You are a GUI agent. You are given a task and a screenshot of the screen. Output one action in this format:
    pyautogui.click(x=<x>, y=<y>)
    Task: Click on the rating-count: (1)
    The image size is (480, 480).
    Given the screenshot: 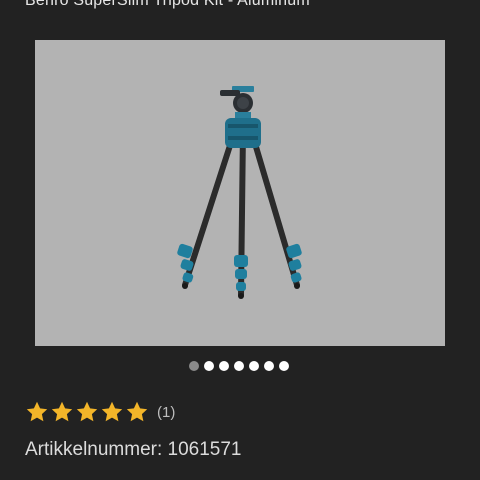 What is the action you would take?
    pyautogui.click(x=166, y=412)
    